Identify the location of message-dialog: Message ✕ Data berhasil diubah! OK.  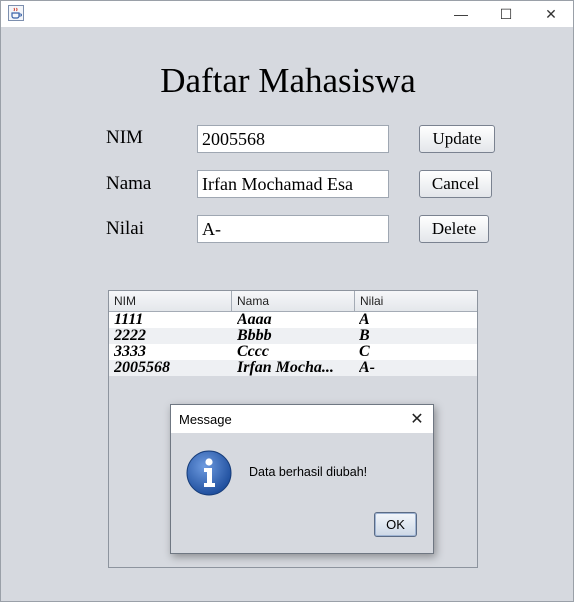
(302, 479).